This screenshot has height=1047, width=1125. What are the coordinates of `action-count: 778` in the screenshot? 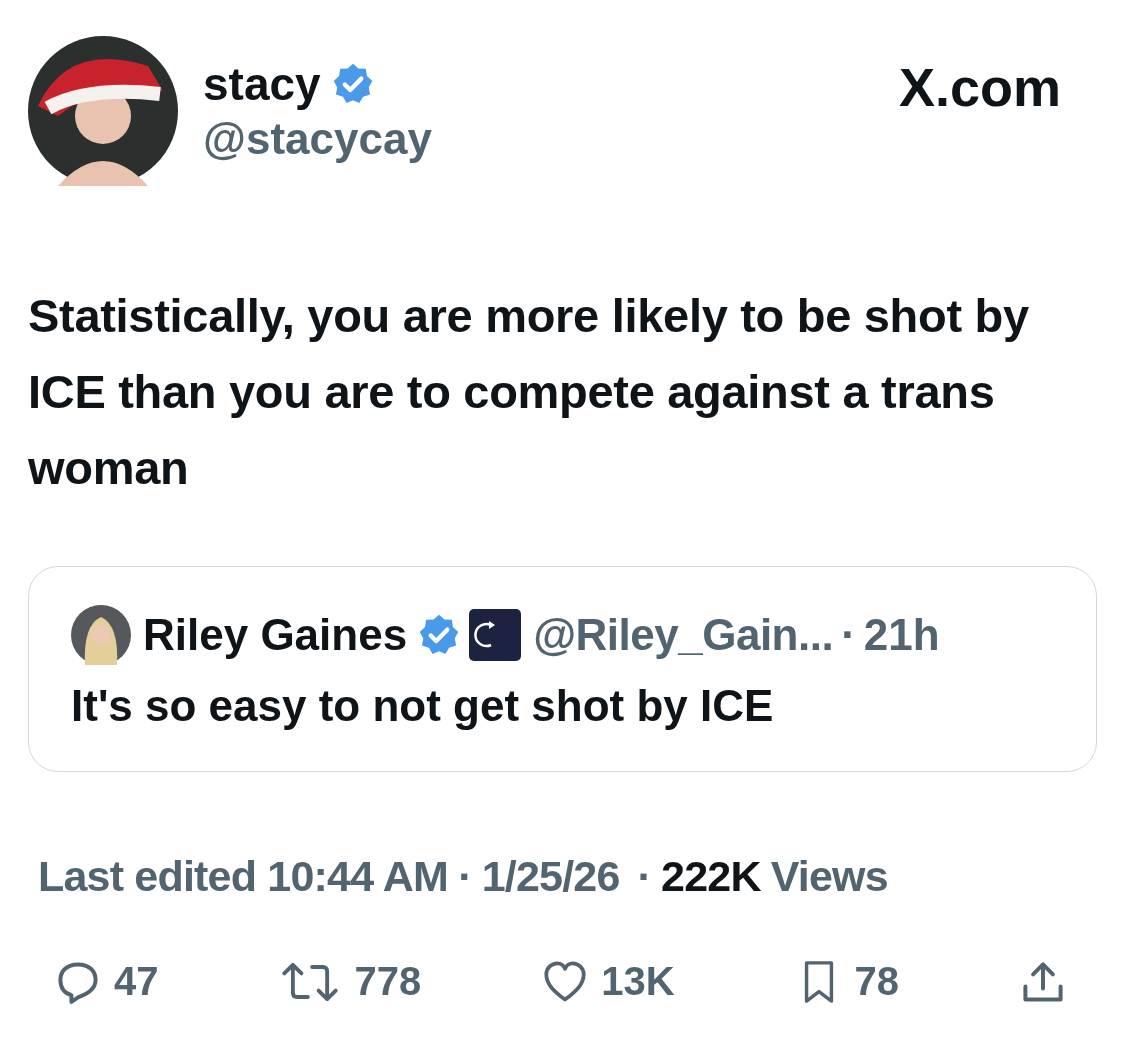 It's located at (388, 981).